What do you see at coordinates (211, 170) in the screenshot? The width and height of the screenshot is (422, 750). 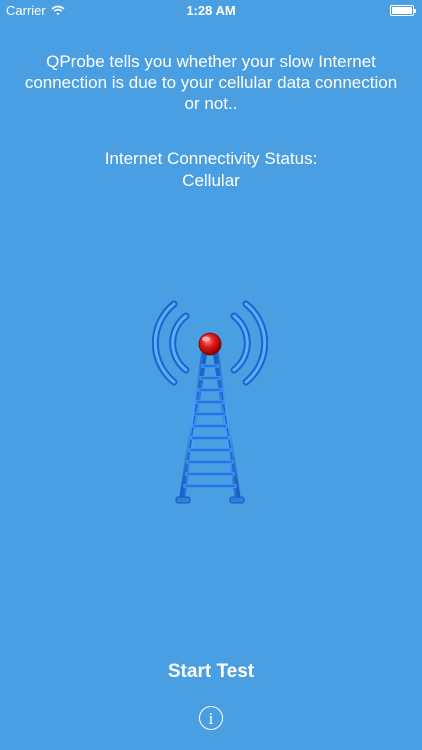 I see `connectivity-status: Internet Connectivity Status: Cellular` at bounding box center [211, 170].